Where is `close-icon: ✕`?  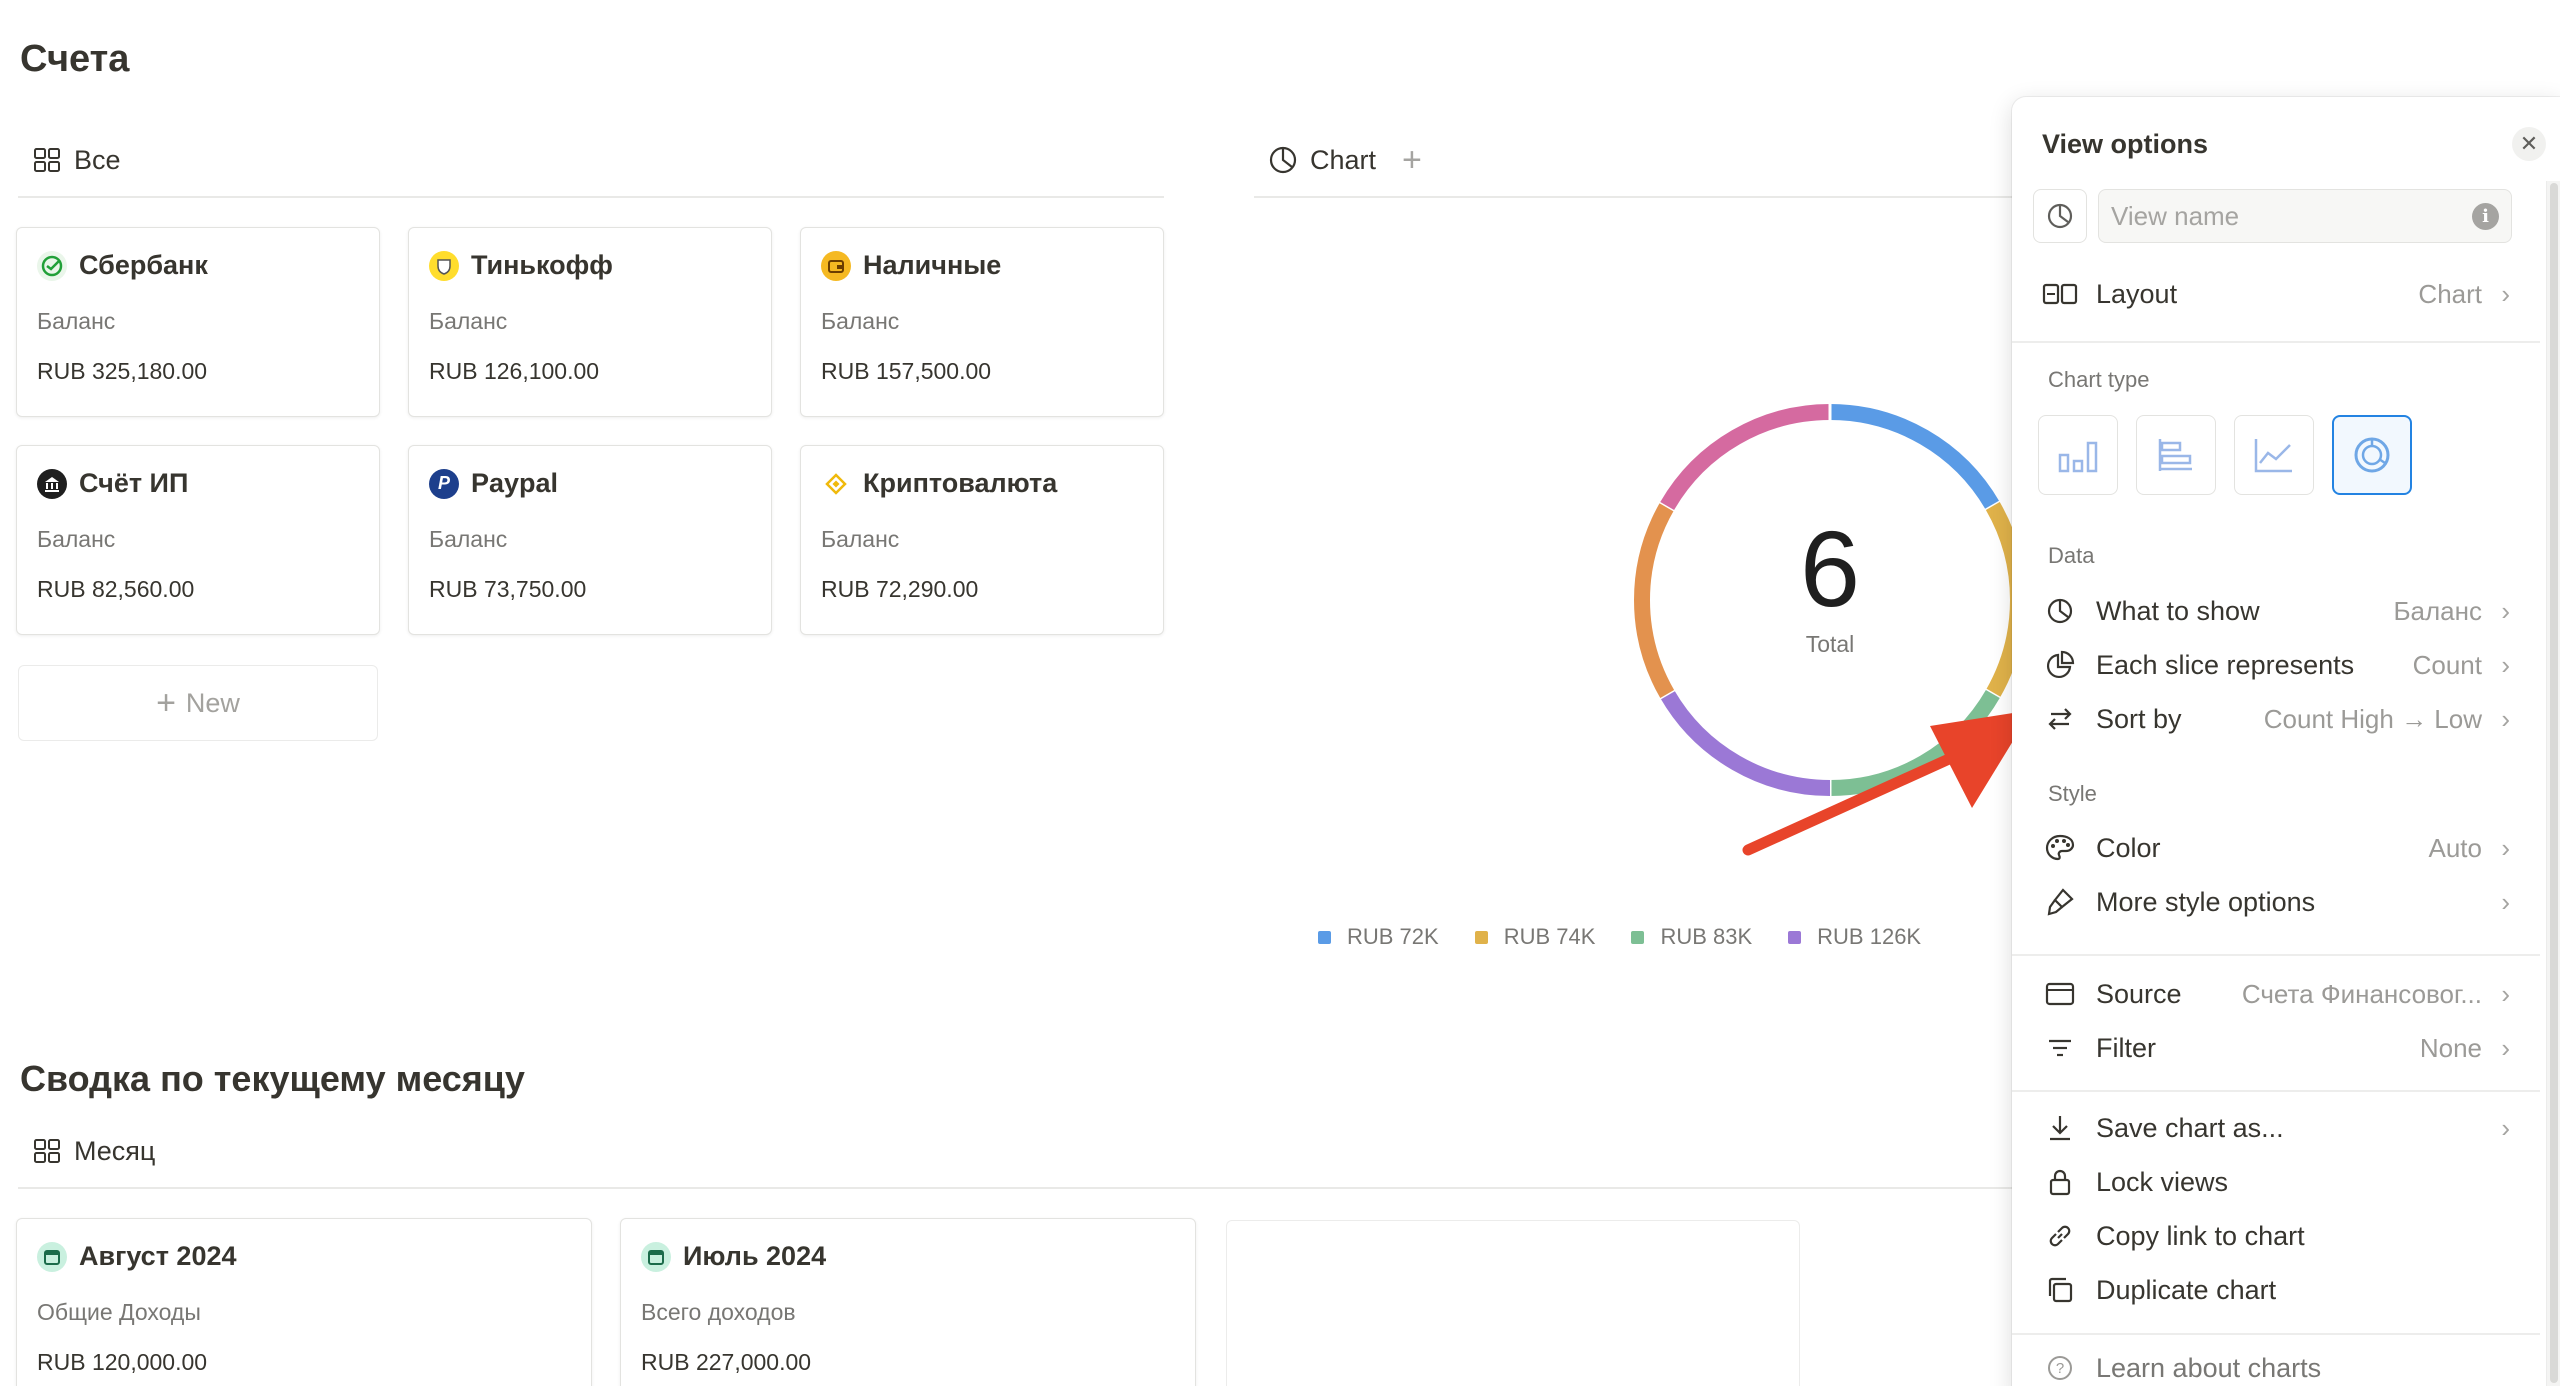
close-icon: ✕ is located at coordinates (2529, 144).